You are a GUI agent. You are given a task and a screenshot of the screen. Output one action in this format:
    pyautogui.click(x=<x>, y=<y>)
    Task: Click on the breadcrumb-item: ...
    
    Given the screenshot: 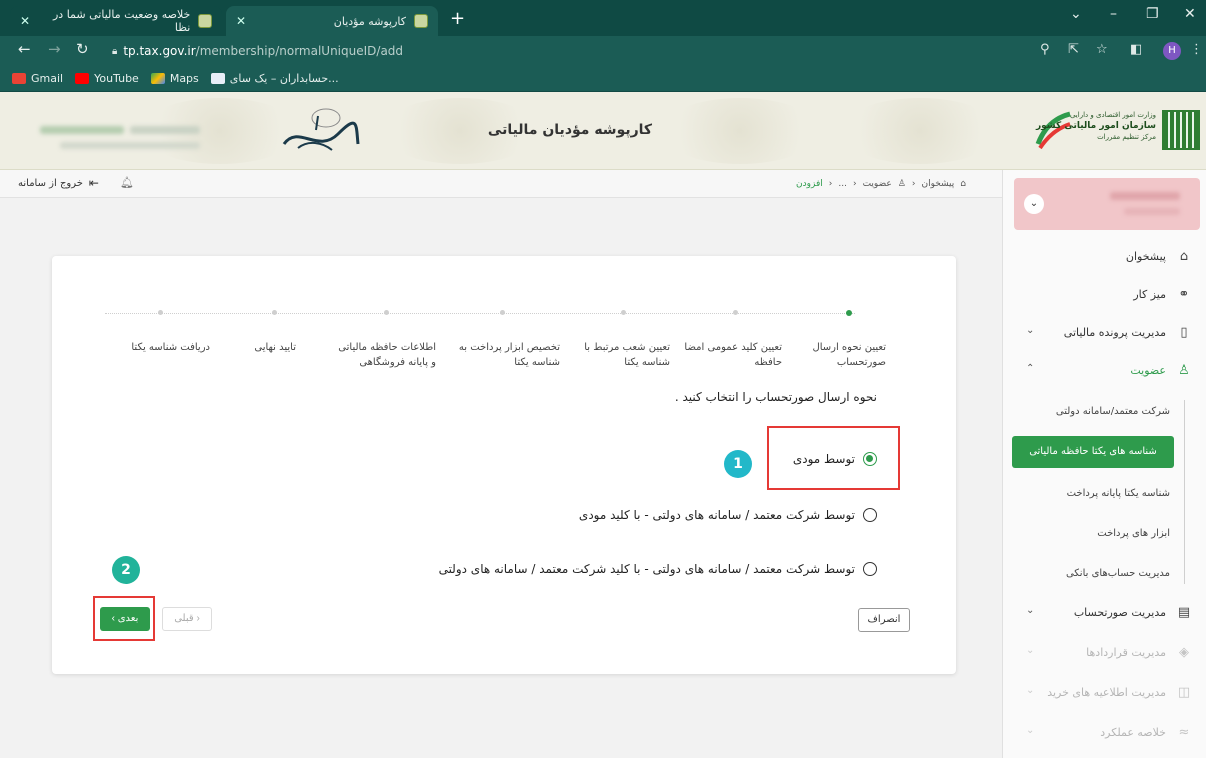 What is the action you would take?
    pyautogui.click(x=842, y=184)
    